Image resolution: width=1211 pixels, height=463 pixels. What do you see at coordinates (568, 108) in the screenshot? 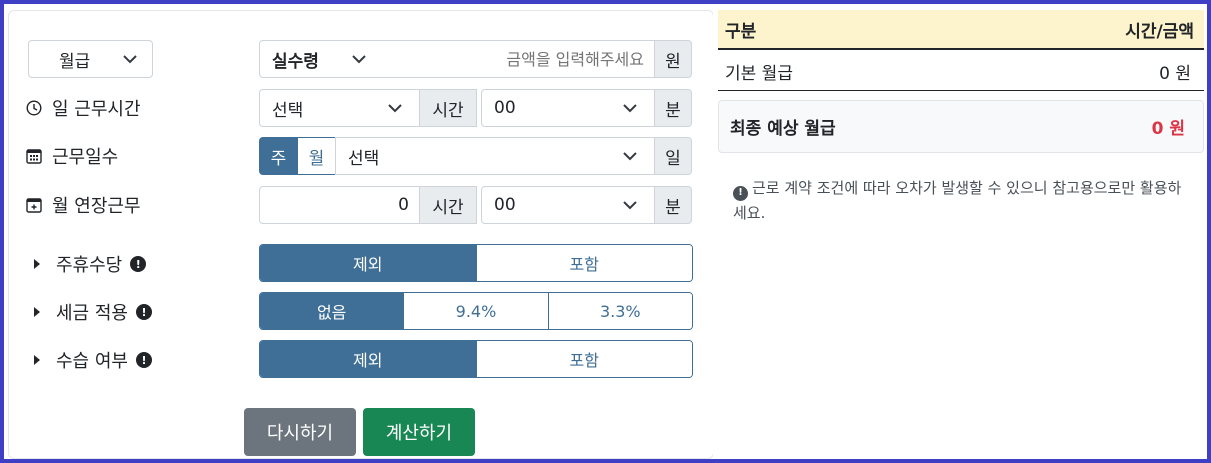
I see `daily-minutes-select: 00` at bounding box center [568, 108].